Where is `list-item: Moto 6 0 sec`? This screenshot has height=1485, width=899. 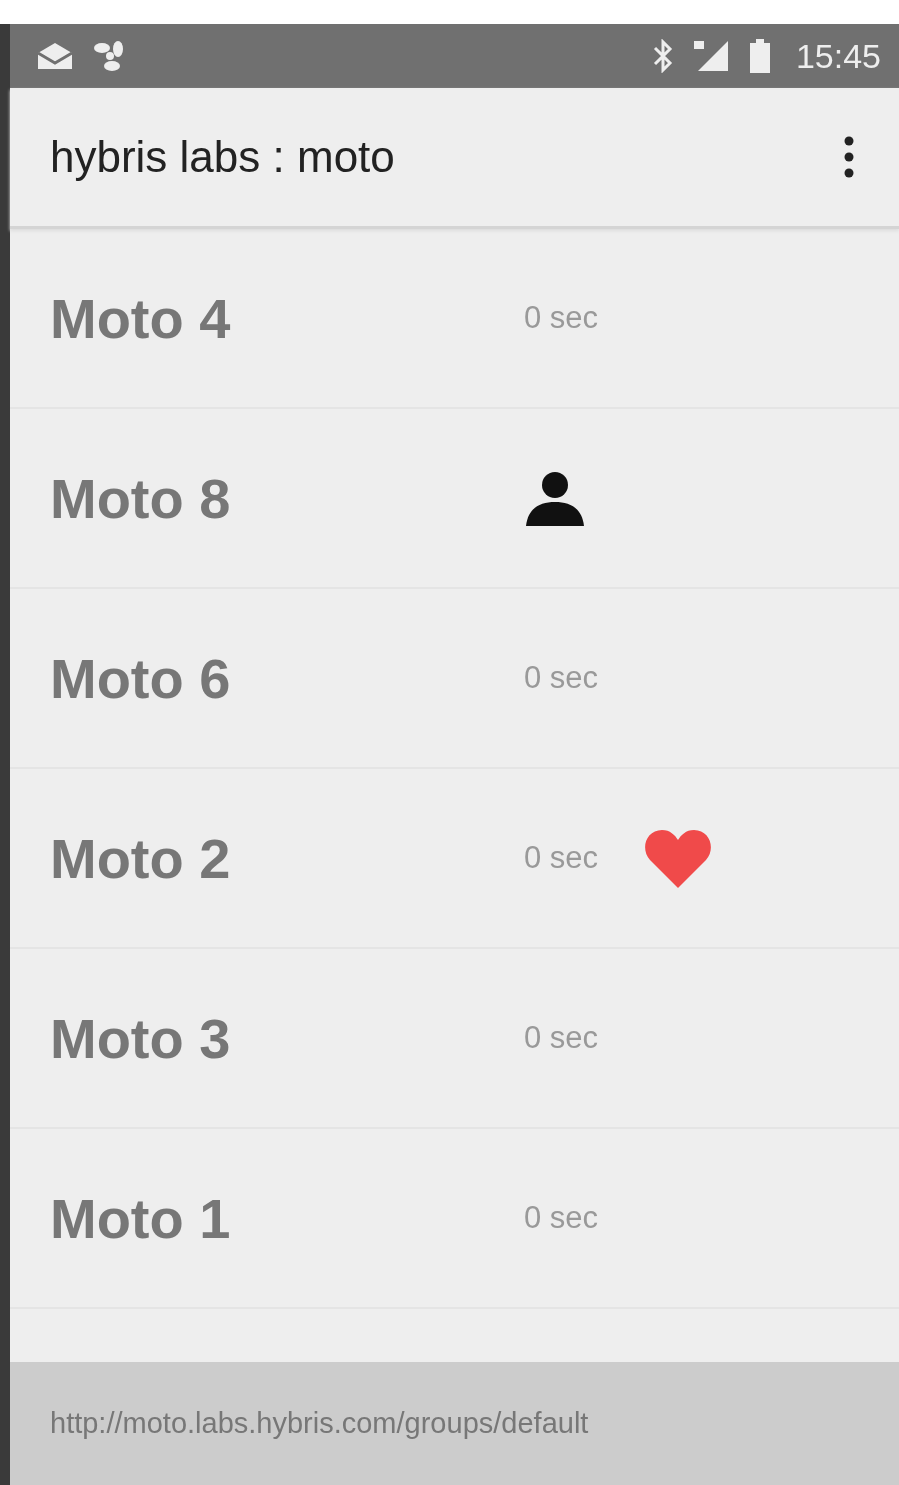 list-item: Moto 6 0 sec is located at coordinates (454, 679).